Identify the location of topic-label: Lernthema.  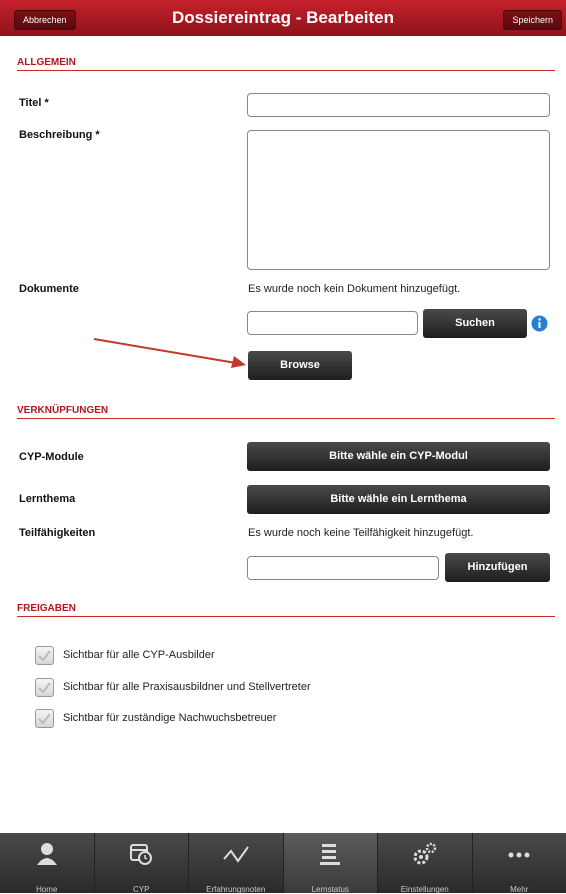
(47, 499).